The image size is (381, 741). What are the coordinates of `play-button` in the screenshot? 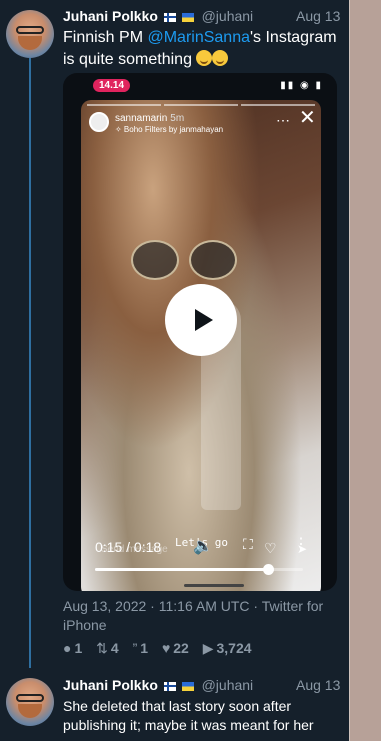 It's located at (201, 320).